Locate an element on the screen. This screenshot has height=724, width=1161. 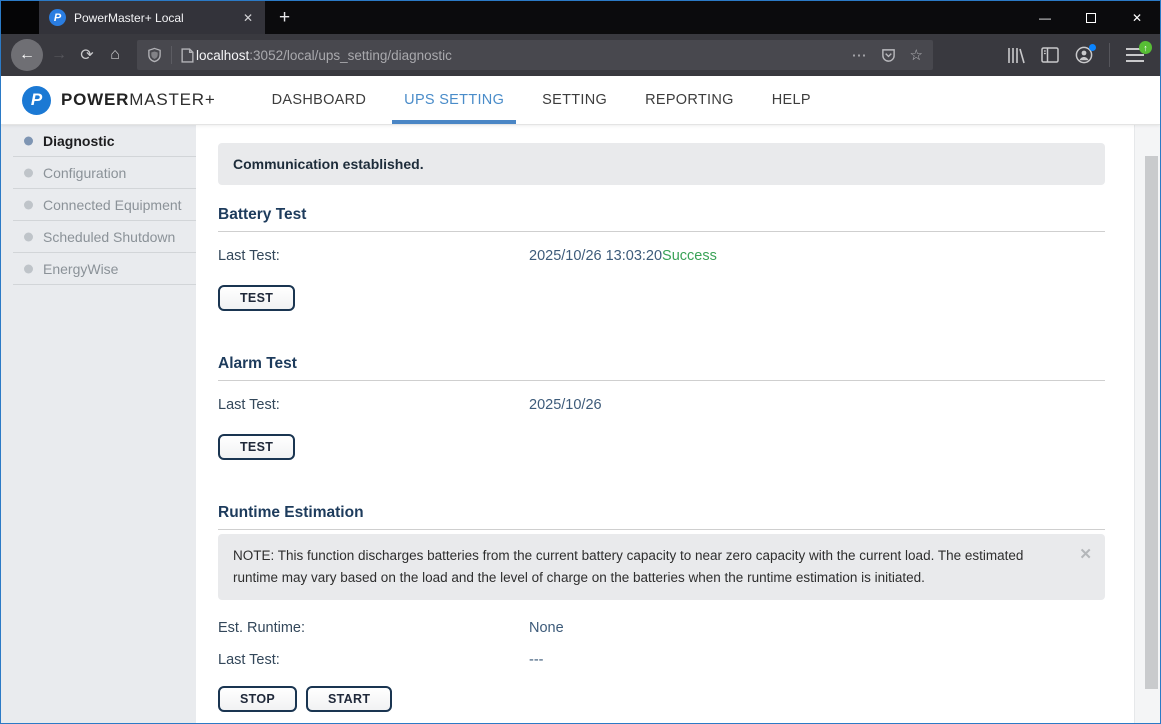
urlbar-divider is located at coordinates (171, 55).